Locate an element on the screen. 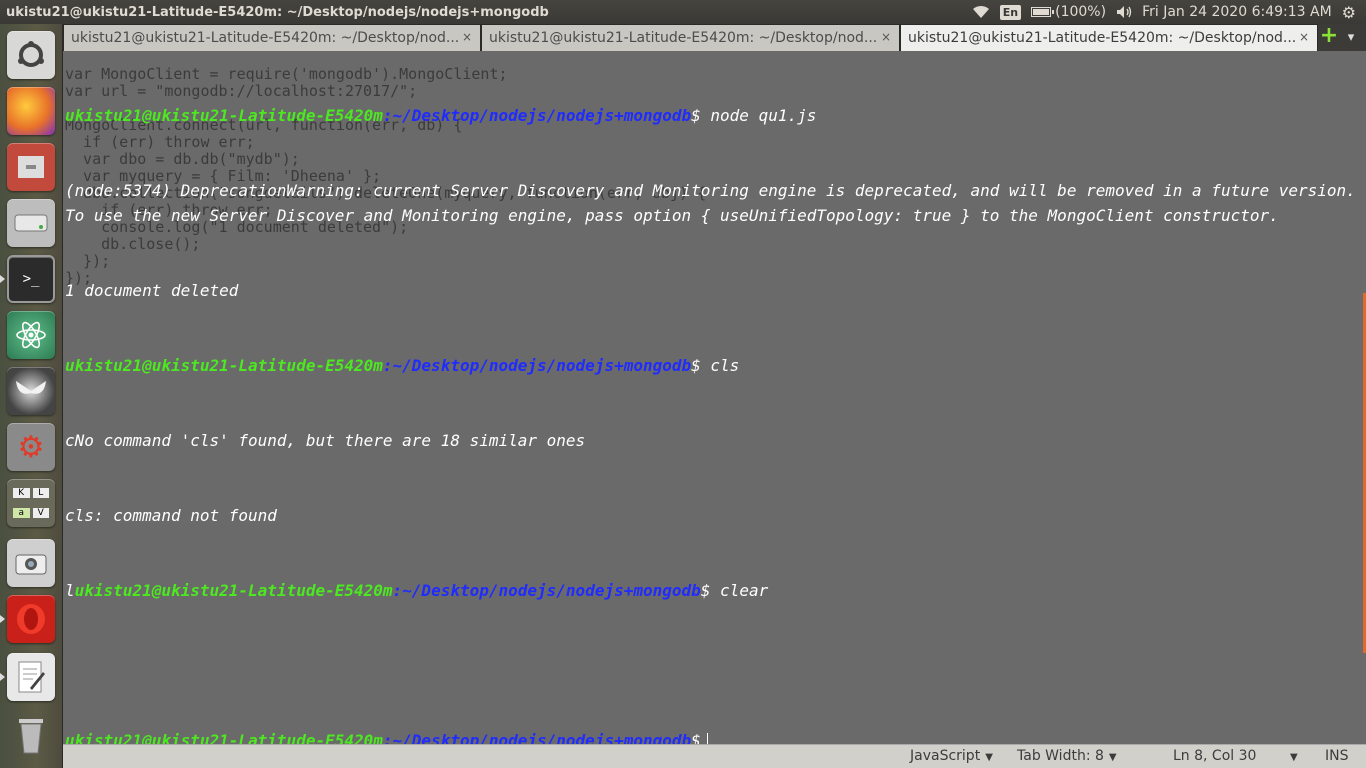 The image size is (1366, 768). launcher: >_ ⚙ K L a V is located at coordinates (31, 396).